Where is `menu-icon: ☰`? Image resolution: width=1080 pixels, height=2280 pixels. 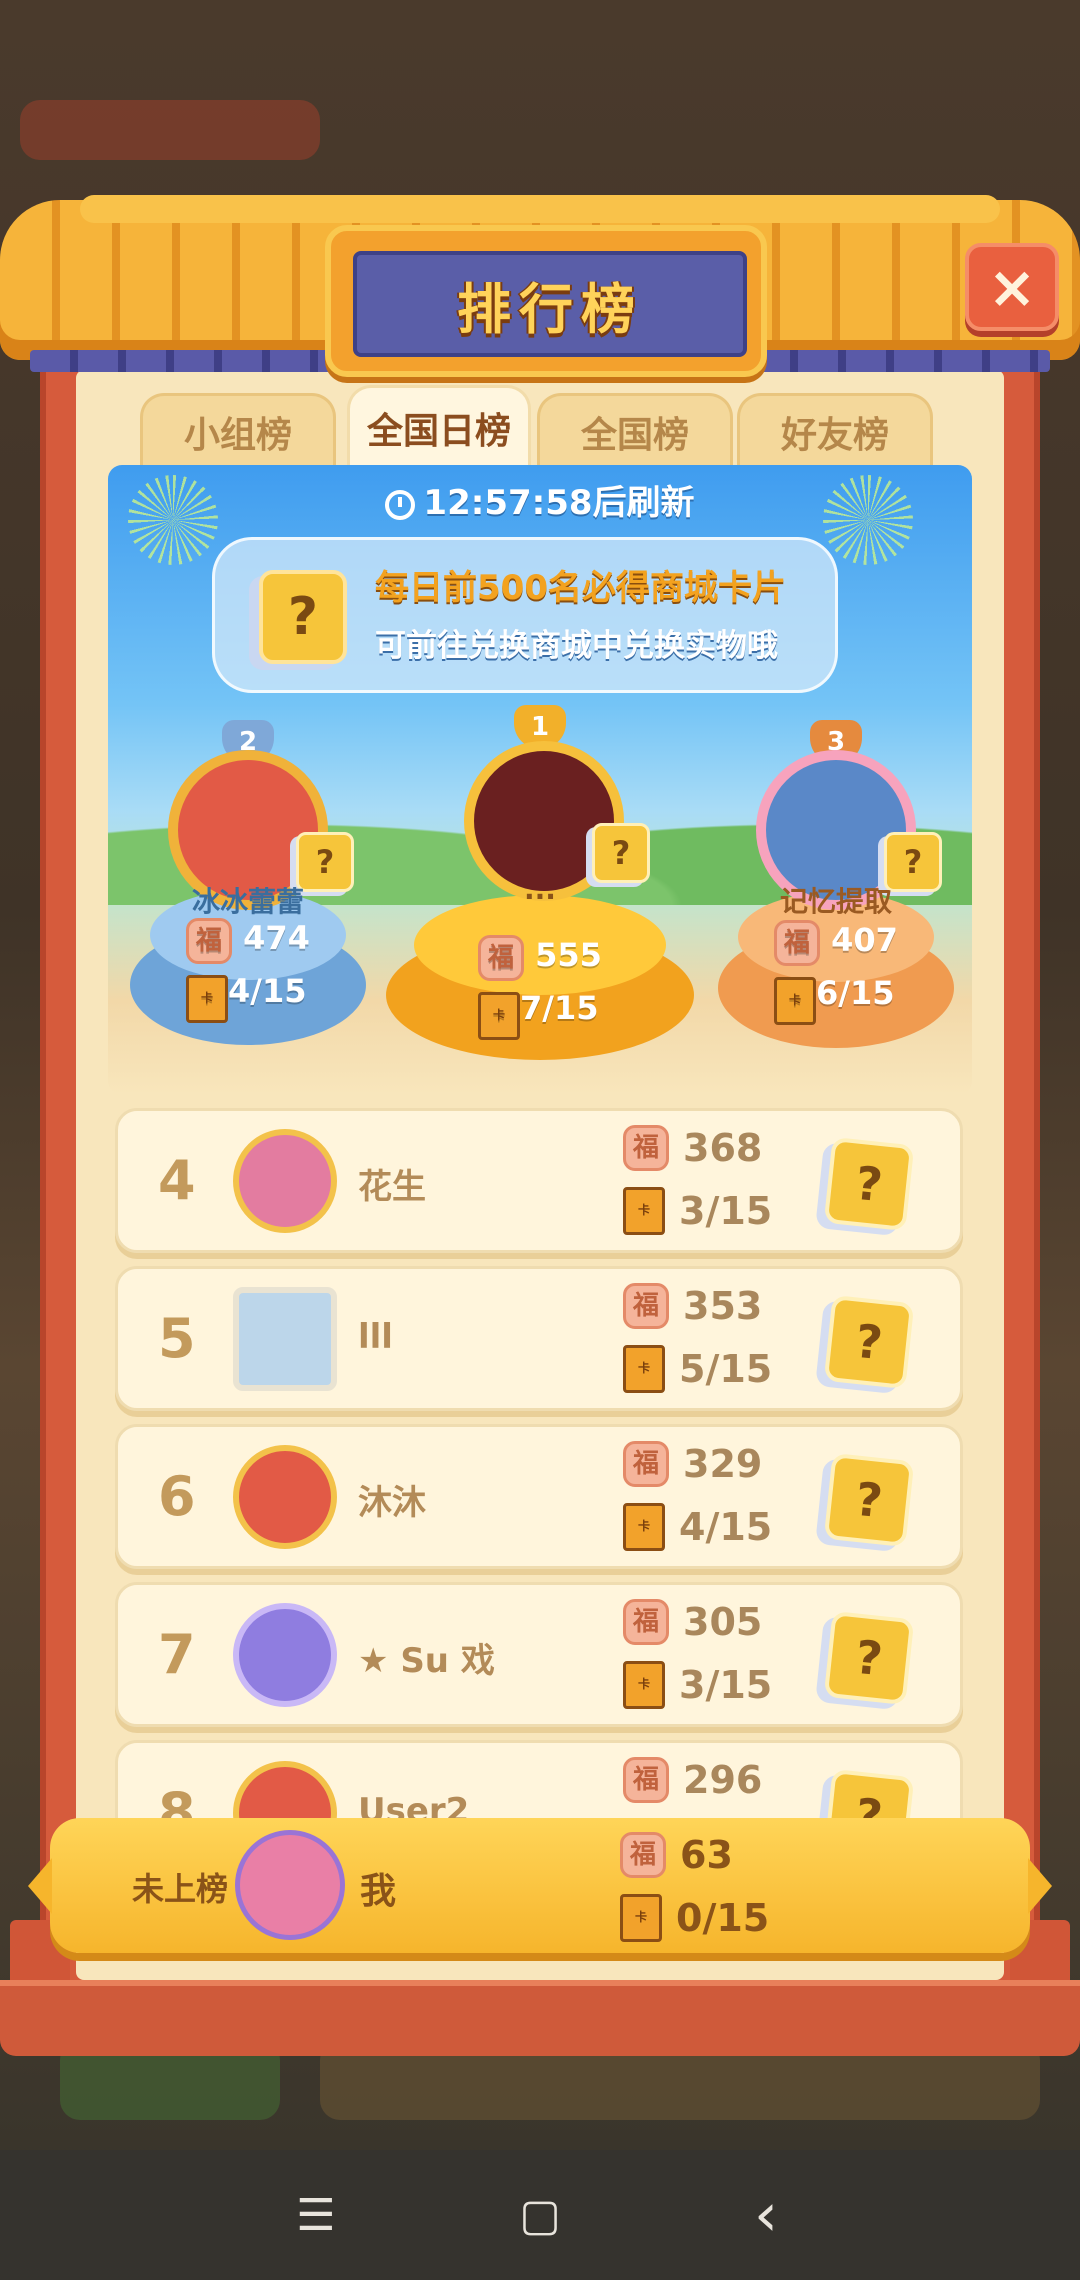 menu-icon: ☰ is located at coordinates (316, 2215).